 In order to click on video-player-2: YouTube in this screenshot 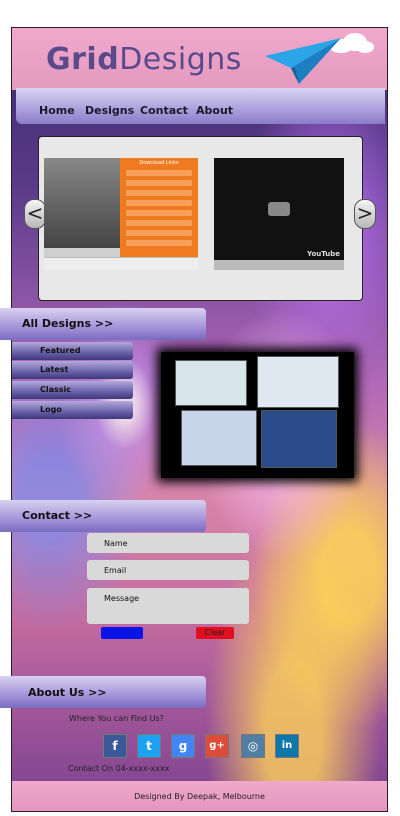, I will do `click(279, 214)`.